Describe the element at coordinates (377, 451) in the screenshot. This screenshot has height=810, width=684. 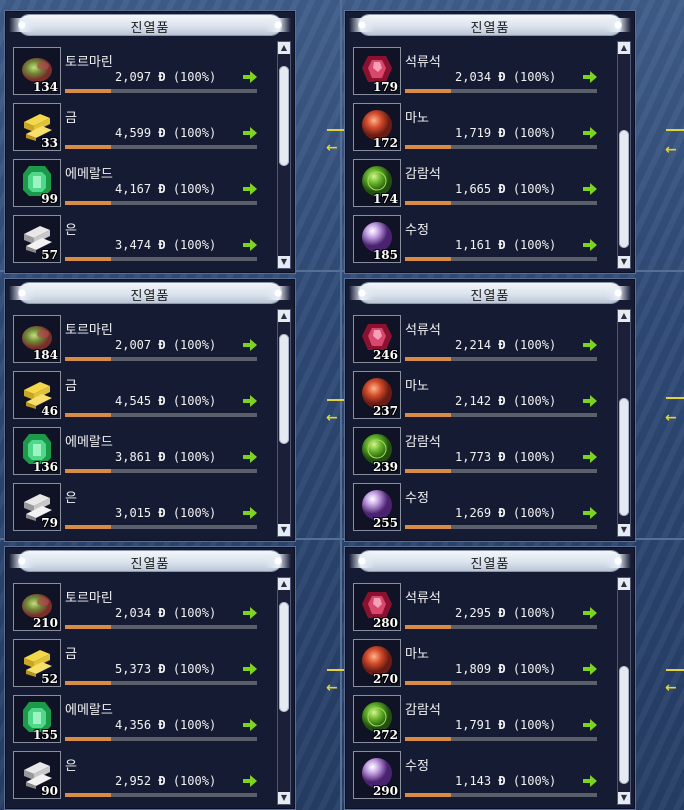
I see `peridot-gem-icon: 239` at that location.